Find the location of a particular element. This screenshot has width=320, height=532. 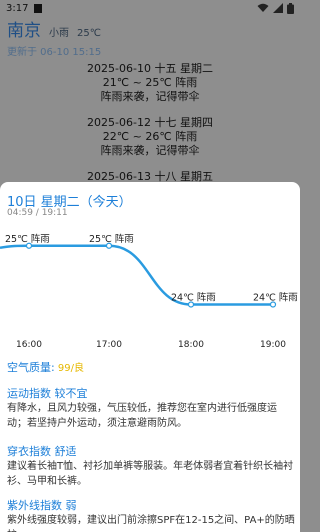

uv-text: 紫外线强度较弱，建议出门前涂擦SPF在12-15之间、PA+的防晒护 is located at coordinates (151, 523).